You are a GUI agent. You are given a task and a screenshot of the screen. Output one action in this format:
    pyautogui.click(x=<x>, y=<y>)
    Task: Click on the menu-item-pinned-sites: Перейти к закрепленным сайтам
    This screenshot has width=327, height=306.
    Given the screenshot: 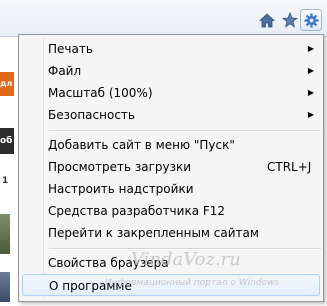 What is the action you would take?
    pyautogui.click(x=171, y=233)
    